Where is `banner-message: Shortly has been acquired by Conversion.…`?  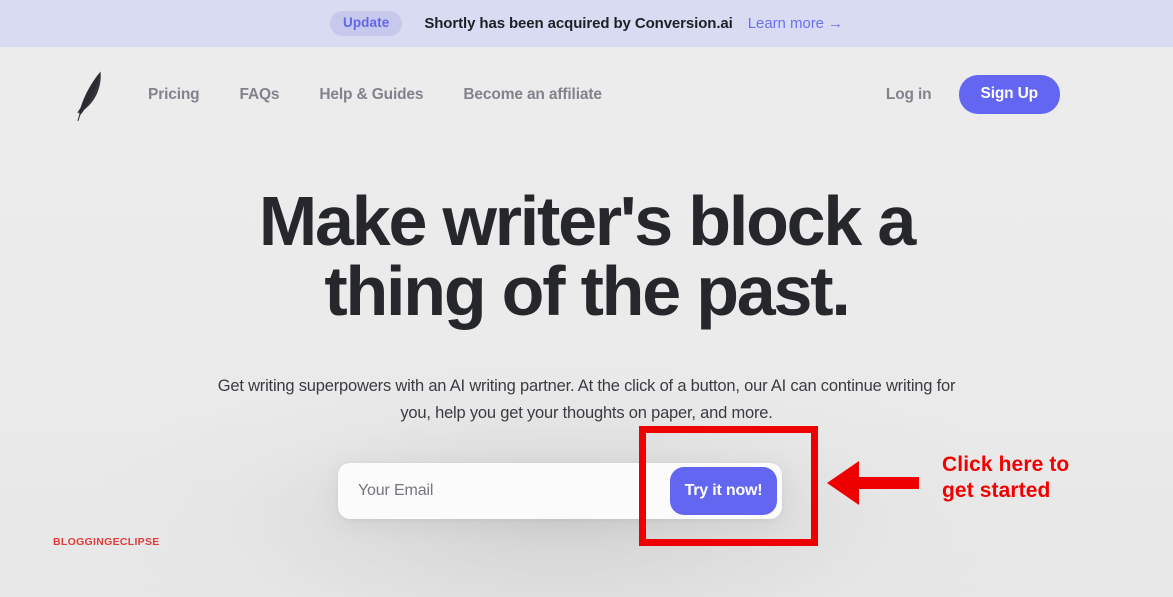
banner-message: Shortly has been acquired by Conversion.… is located at coordinates (578, 23).